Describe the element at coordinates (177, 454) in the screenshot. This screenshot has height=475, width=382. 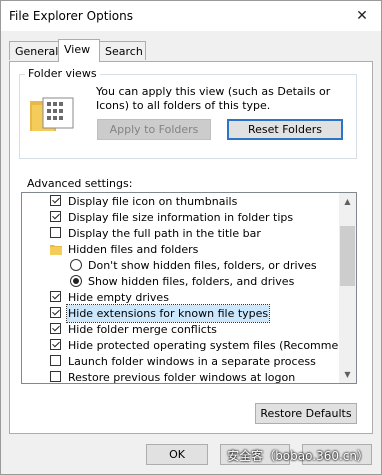
I see `ok-button: OK` at that location.